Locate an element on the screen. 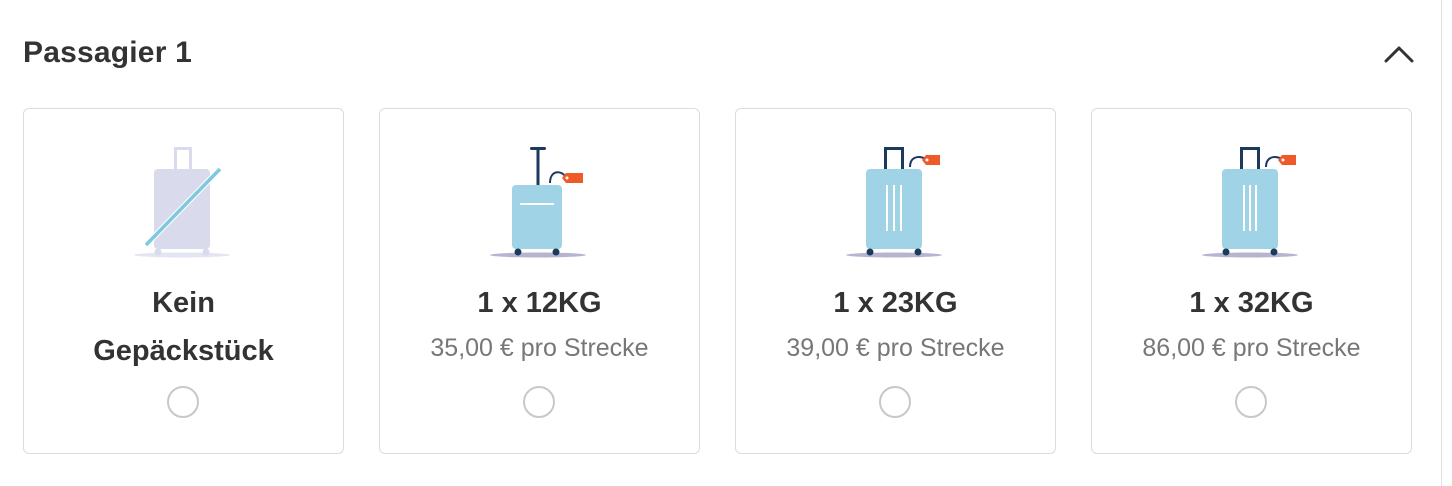  no-baggage-icon is located at coordinates (182, 202).